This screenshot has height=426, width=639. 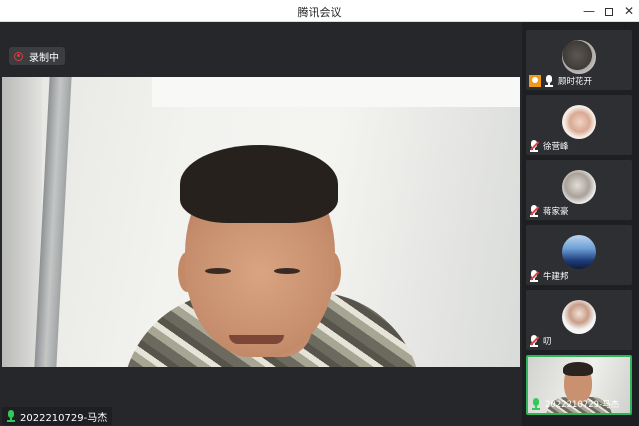 What do you see at coordinates (64, 418) in the screenshot?
I see `speaker-name: 2022210729-马杰` at bounding box center [64, 418].